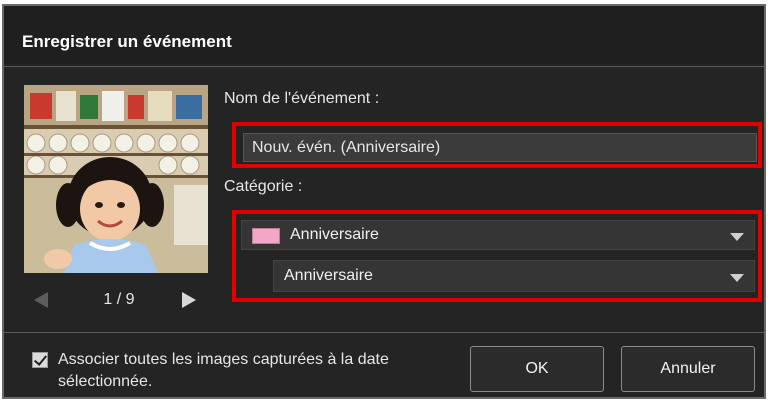  I want to click on ok-button: OK, so click(537, 369).